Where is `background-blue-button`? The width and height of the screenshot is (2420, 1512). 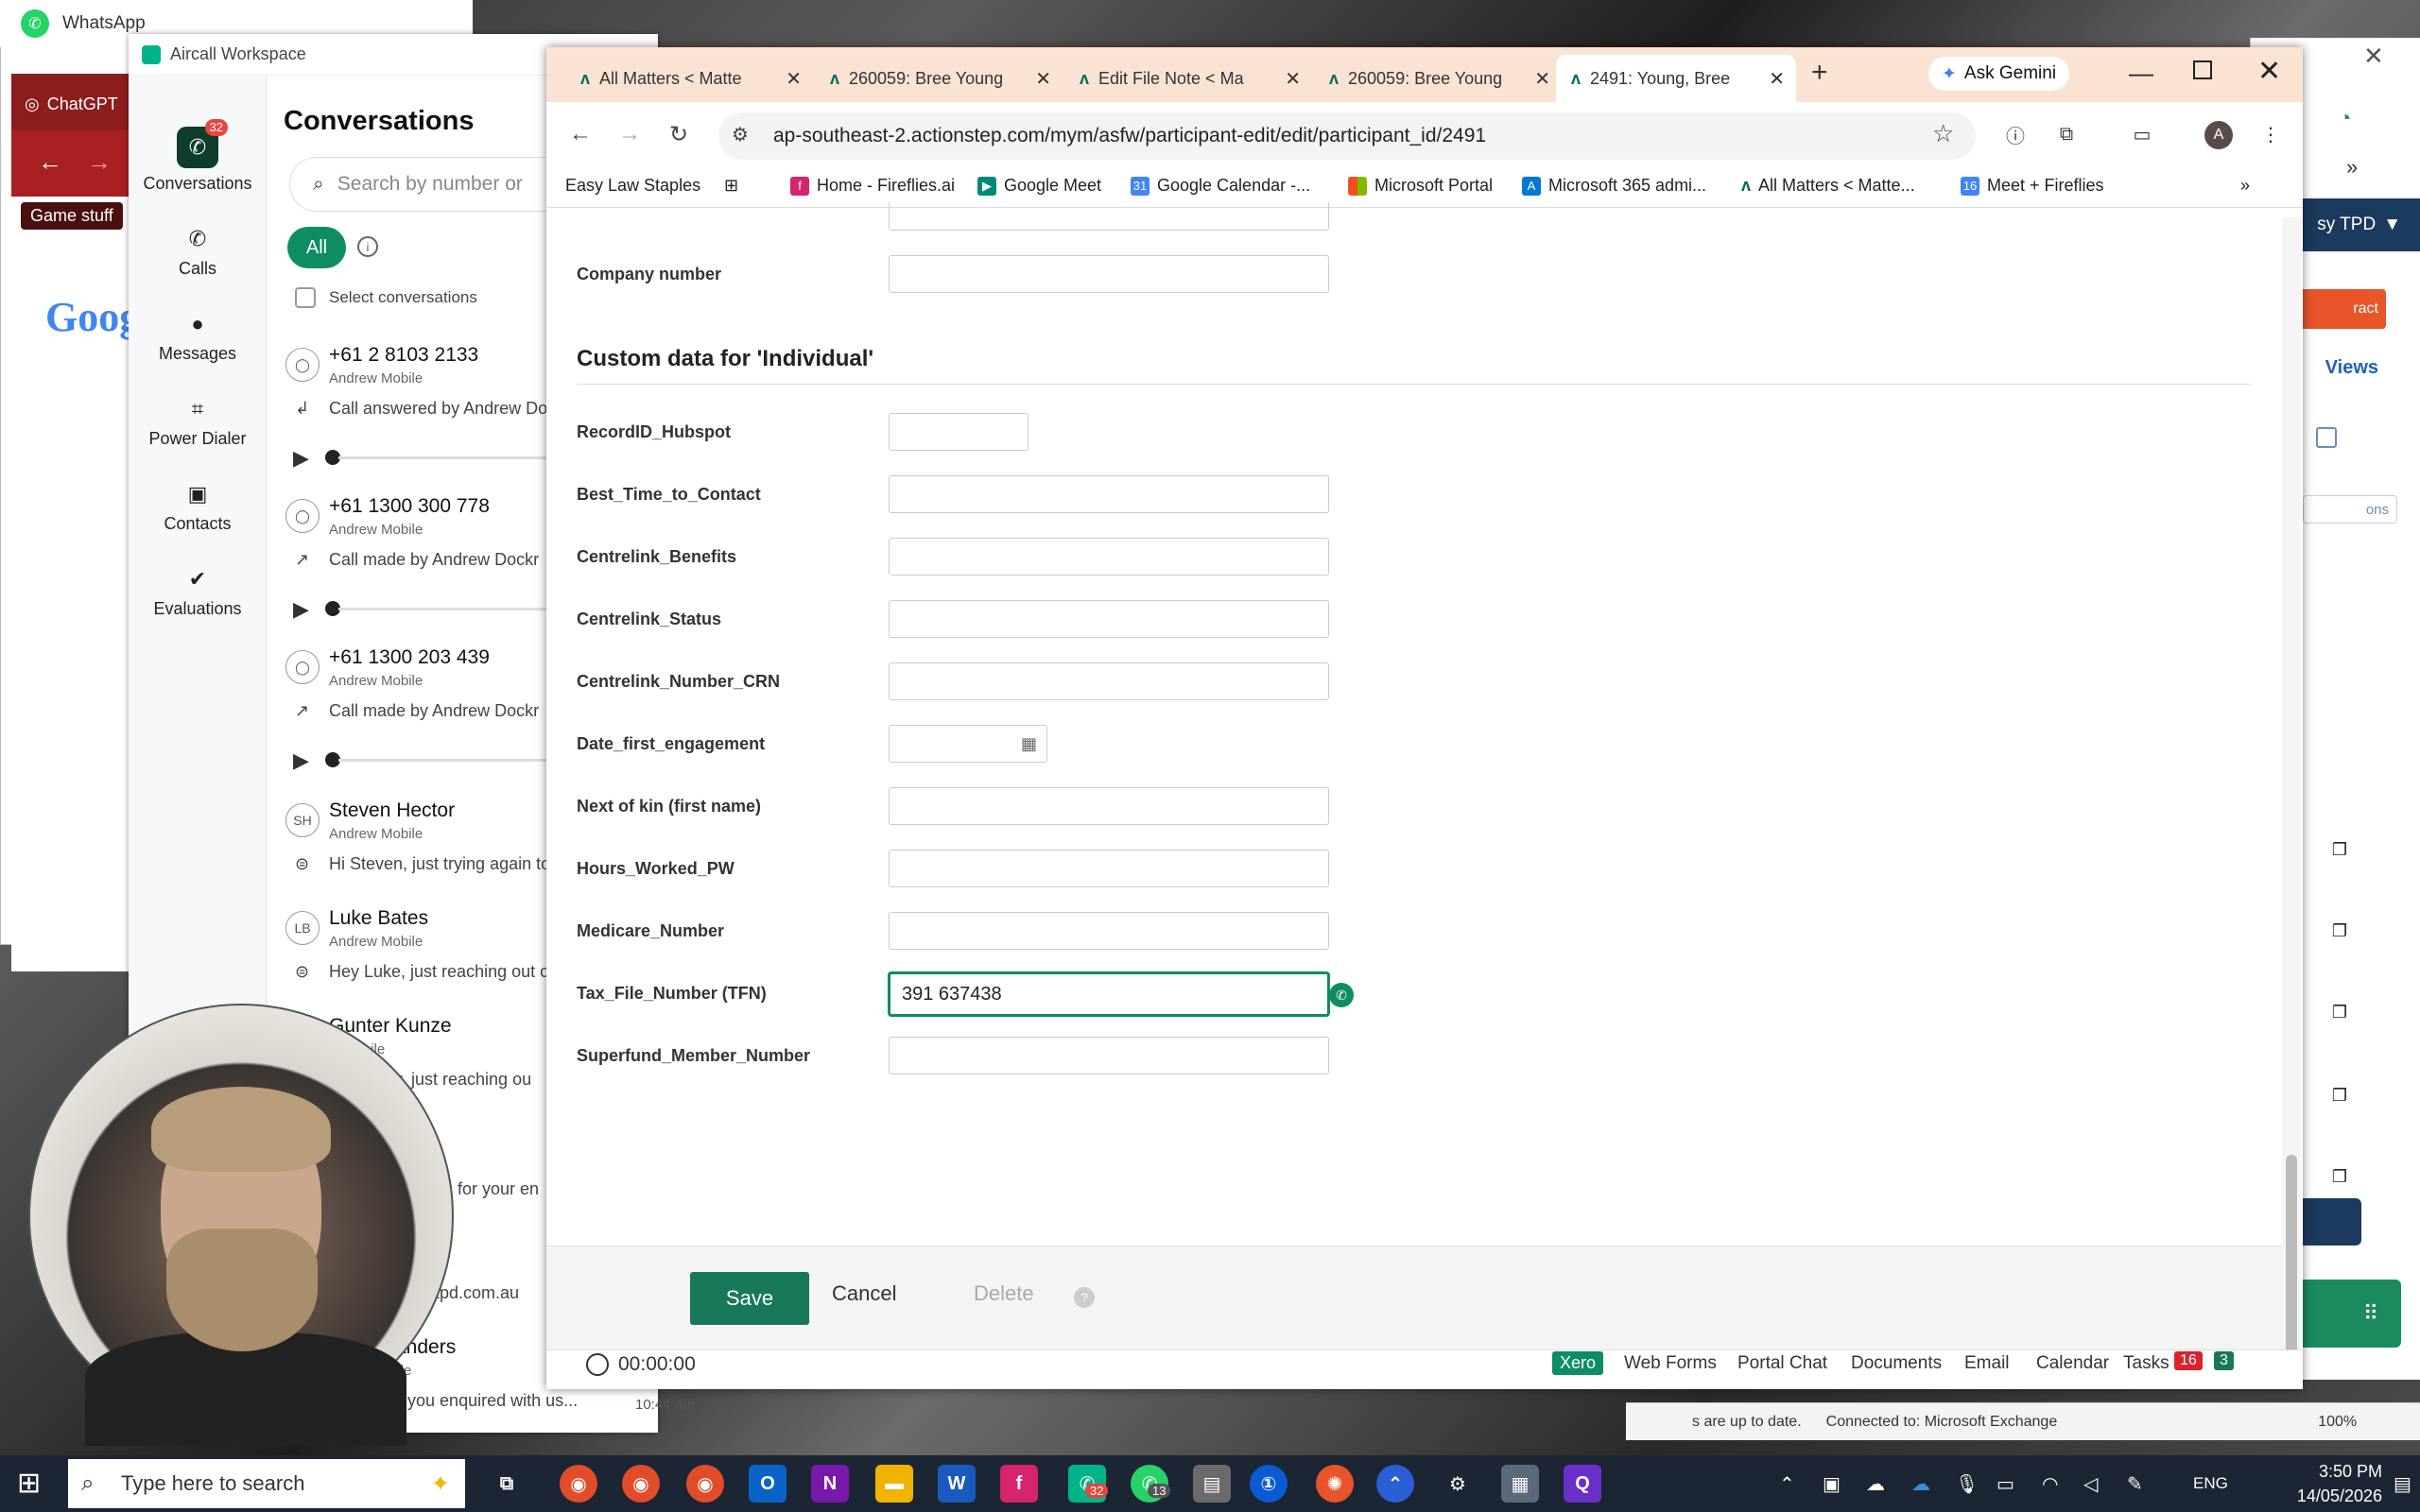 background-blue-button is located at coordinates (2329, 1222).